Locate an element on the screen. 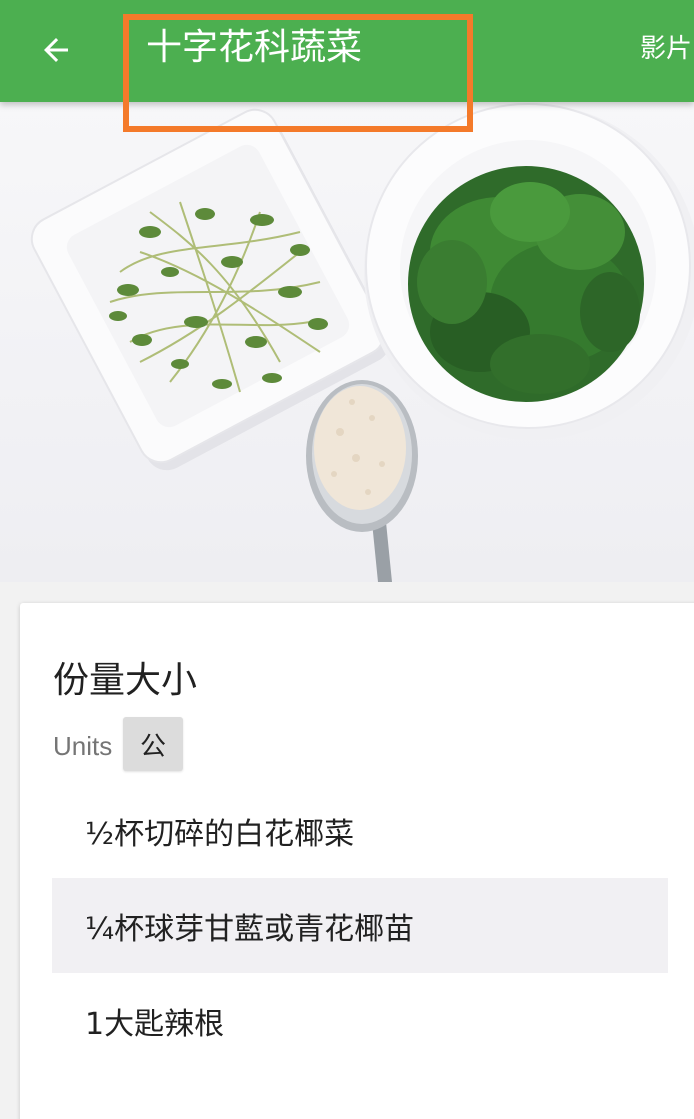 The height and width of the screenshot is (1119, 694). video-tab-button: 影片 is located at coordinates (666, 49).